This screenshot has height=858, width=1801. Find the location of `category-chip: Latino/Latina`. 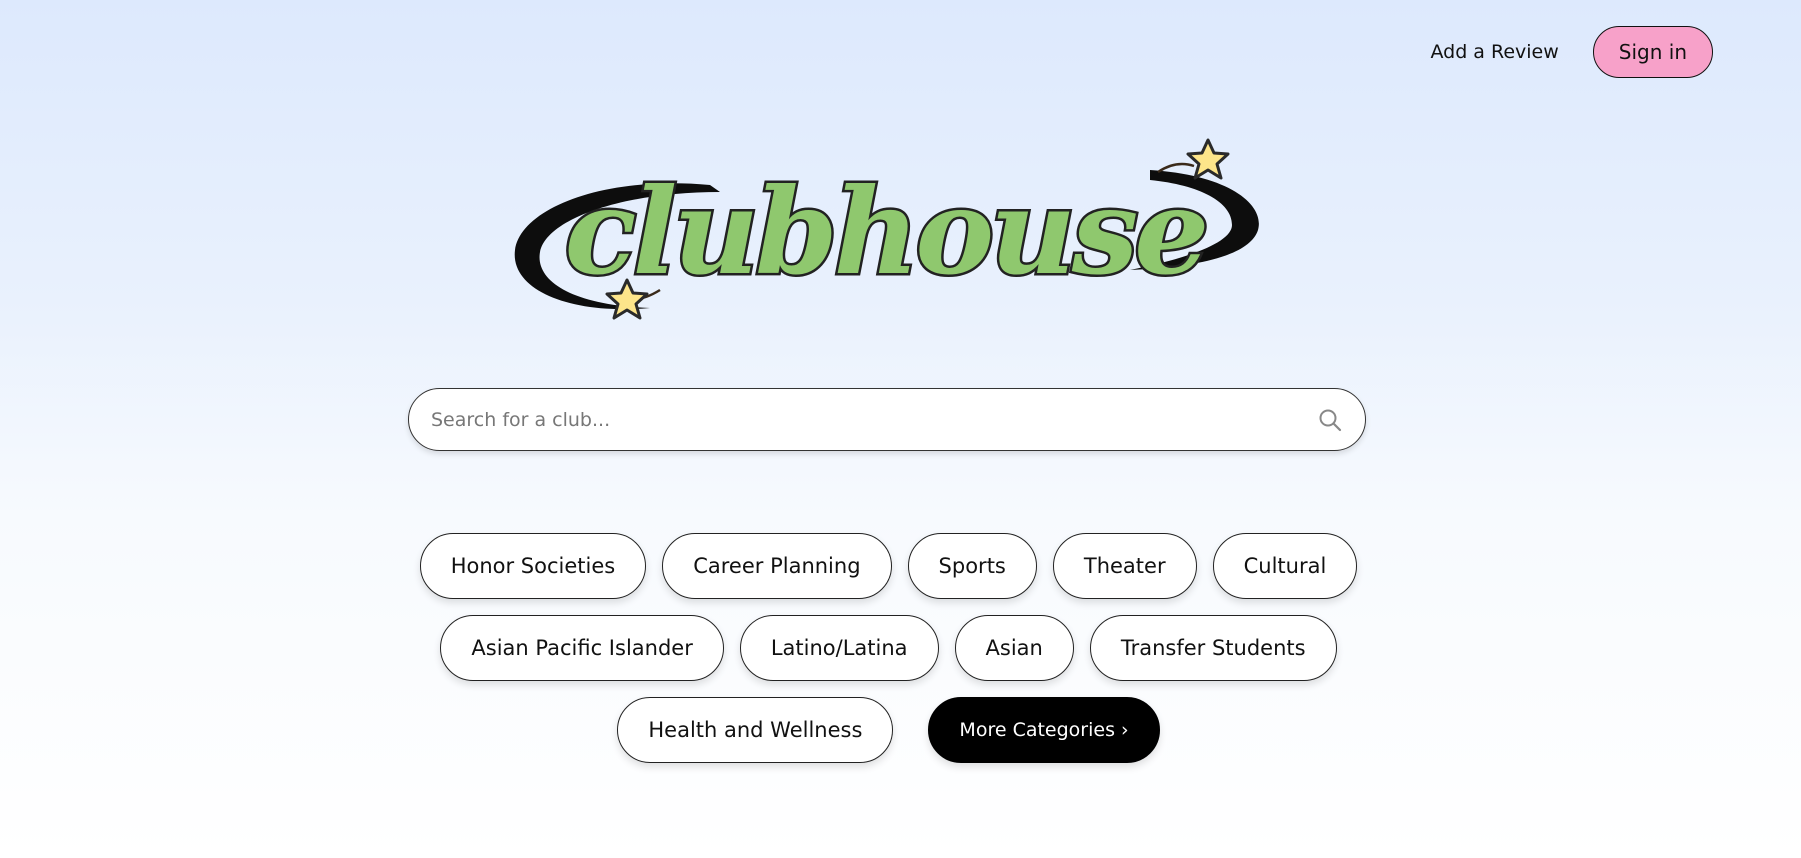

category-chip: Latino/Latina is located at coordinates (839, 648).